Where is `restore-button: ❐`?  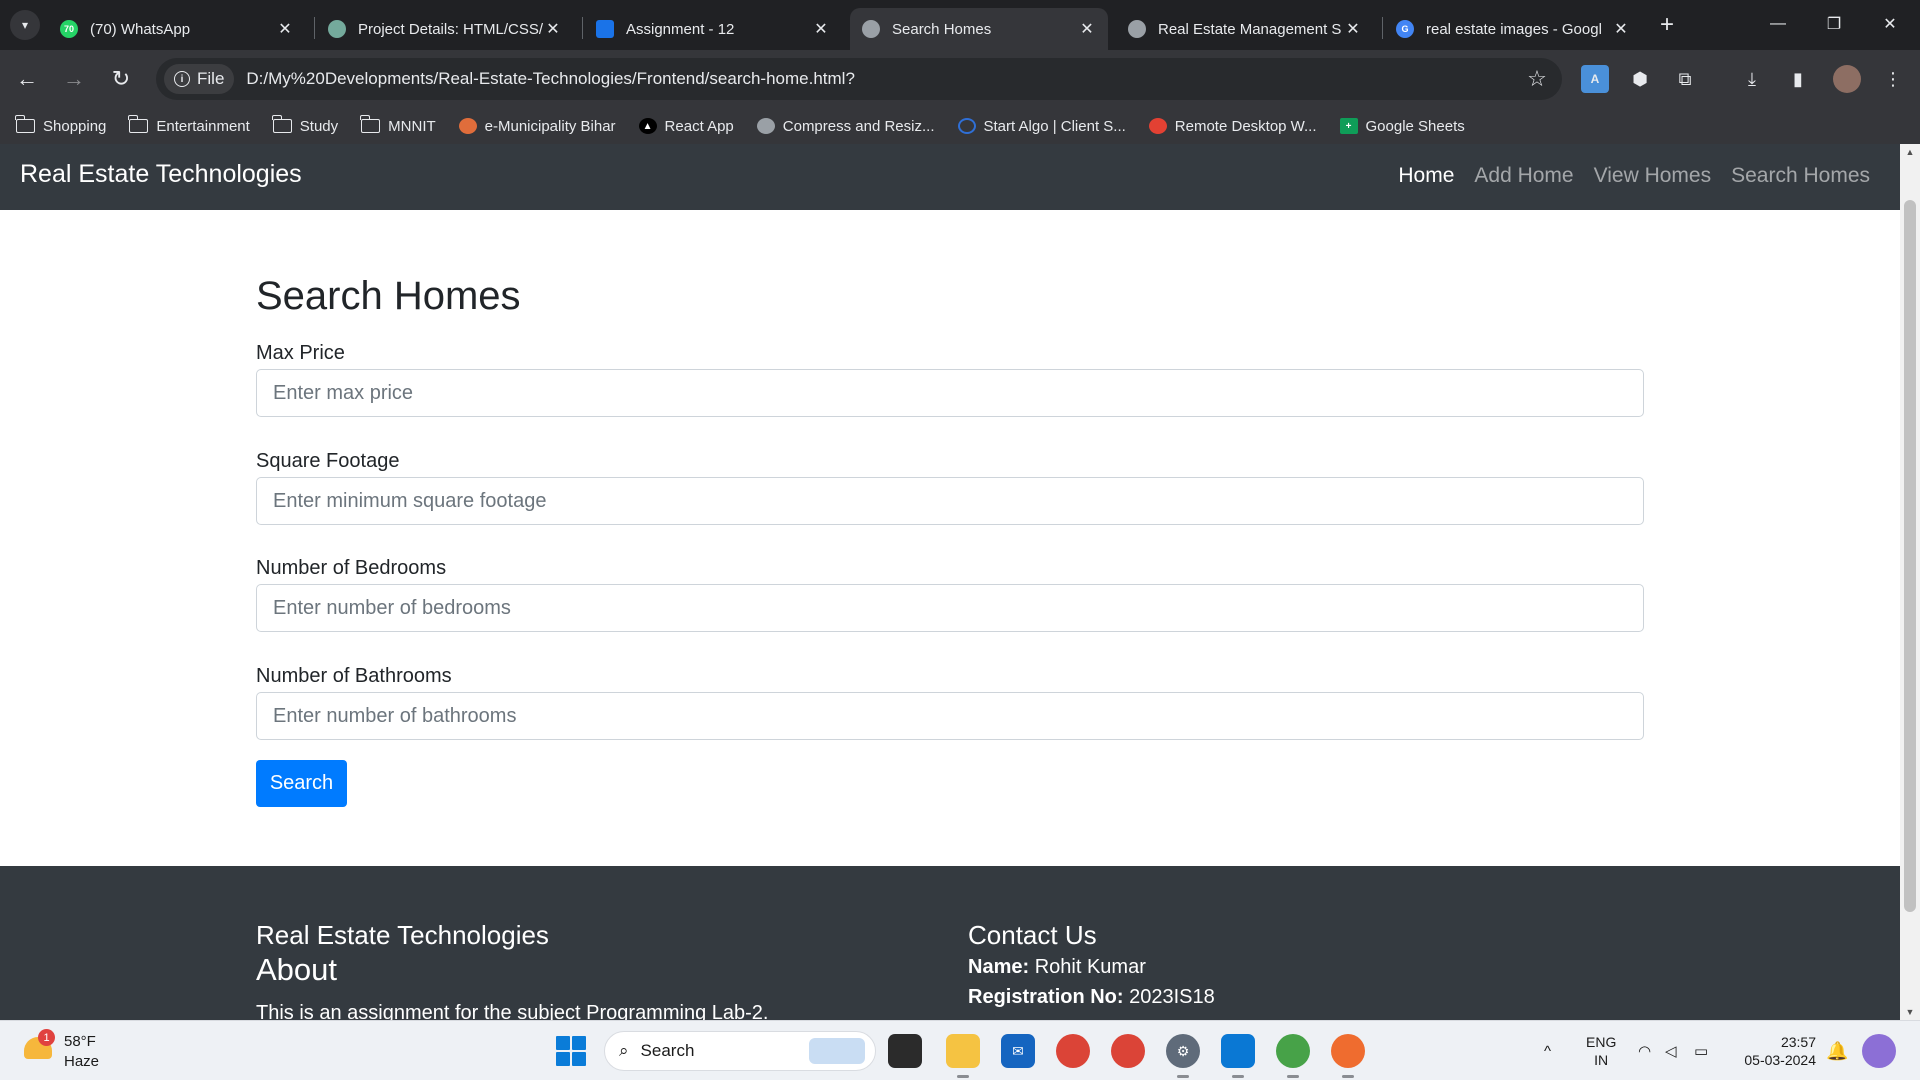 restore-button: ❐ is located at coordinates (1834, 24).